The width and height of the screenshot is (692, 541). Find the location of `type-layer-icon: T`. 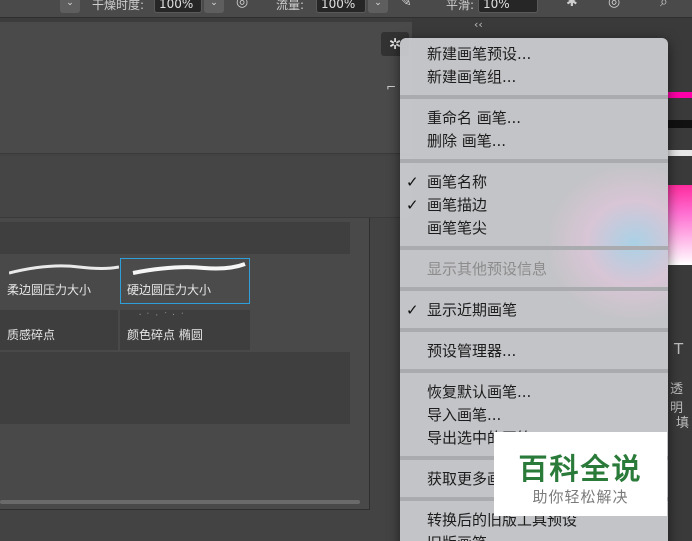

type-layer-icon: T is located at coordinates (678, 349).